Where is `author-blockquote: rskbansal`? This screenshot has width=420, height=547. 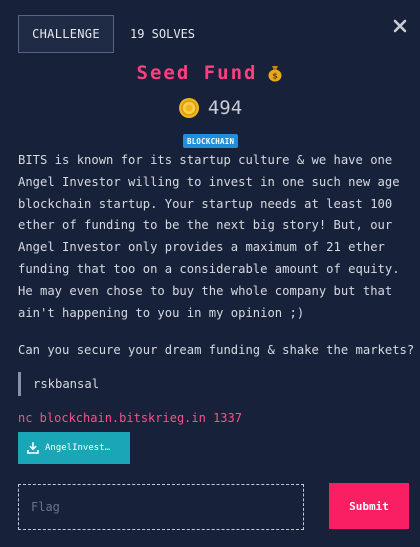 author-blockquote: rskbansal is located at coordinates (58, 384).